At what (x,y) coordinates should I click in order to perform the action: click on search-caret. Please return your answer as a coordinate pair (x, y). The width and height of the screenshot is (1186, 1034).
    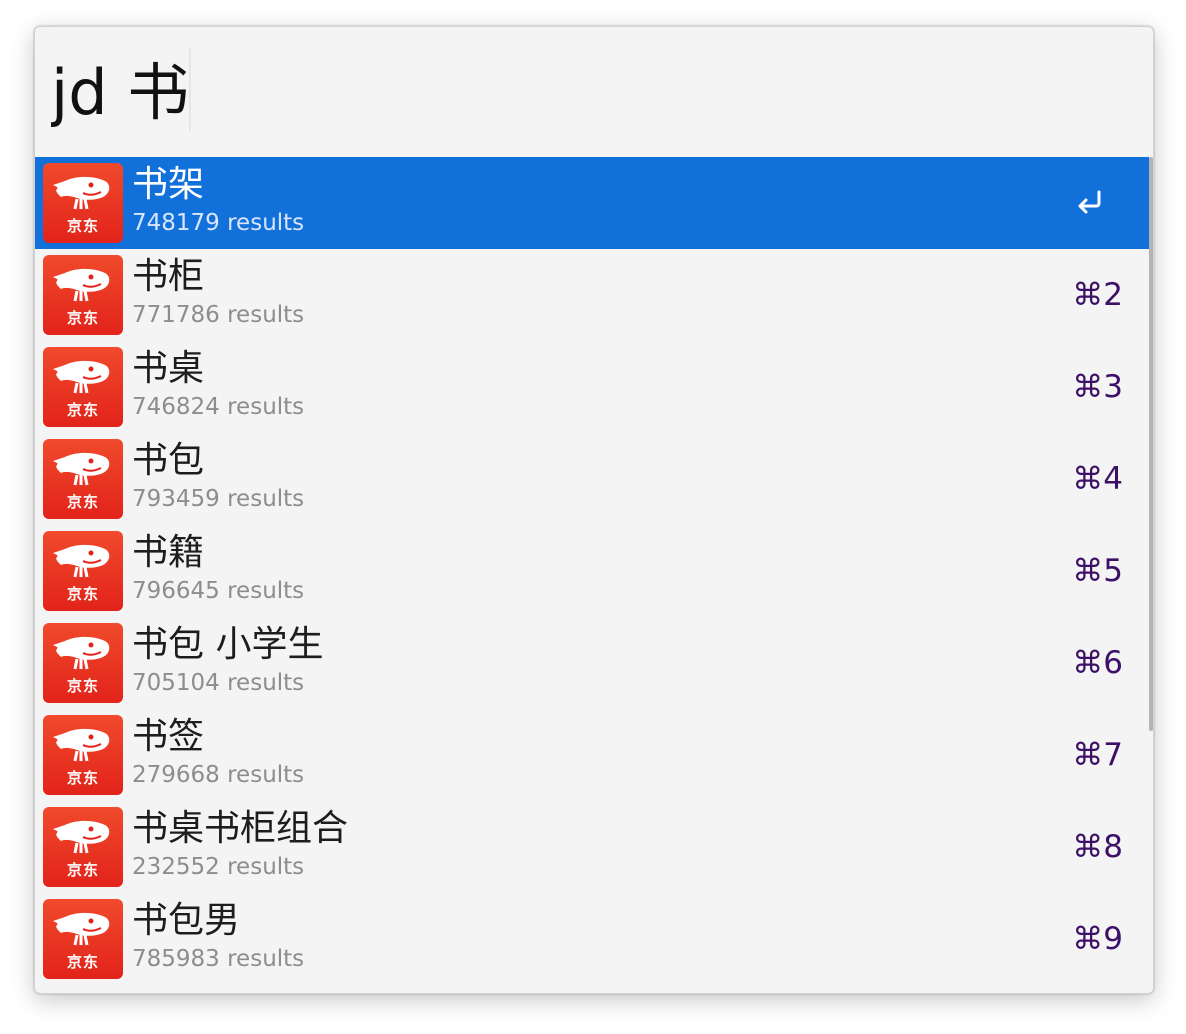
    Looking at the image, I should click on (190, 90).